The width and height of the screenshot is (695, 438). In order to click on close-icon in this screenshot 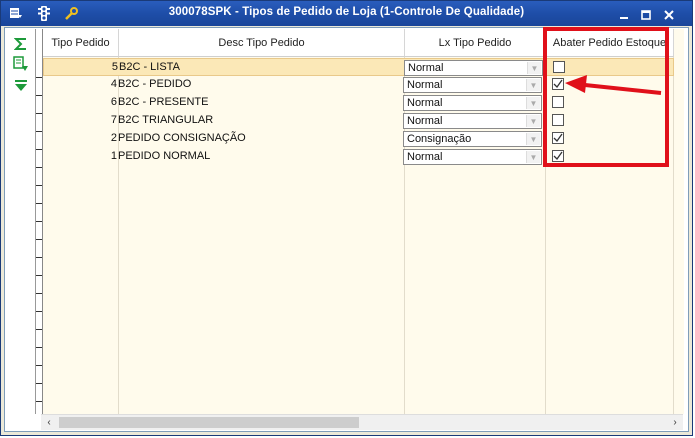, I will do `click(669, 15)`.